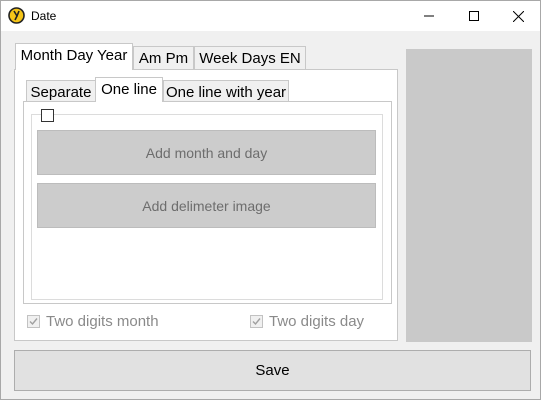  I want to click on minimize-button, so click(428, 16).